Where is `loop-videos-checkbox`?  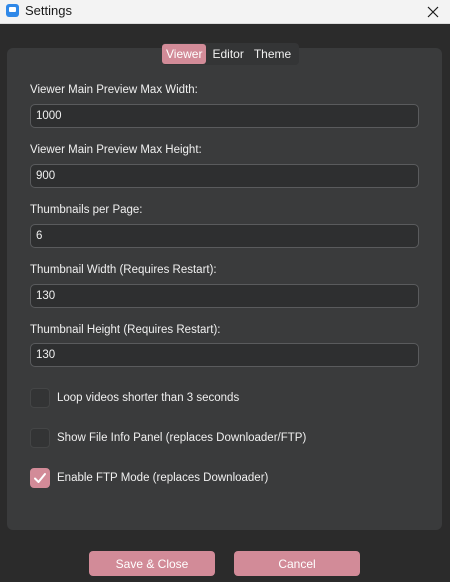
loop-videos-checkbox is located at coordinates (40, 398).